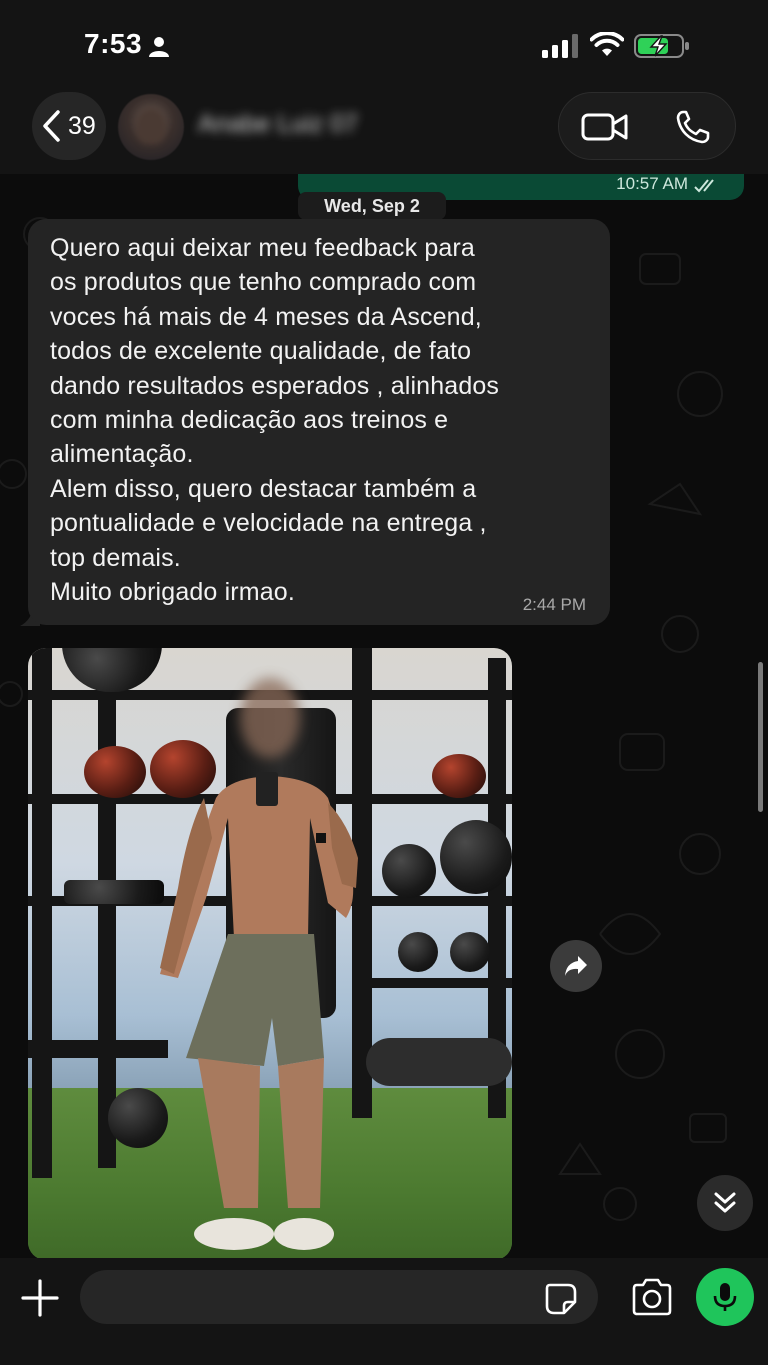  What do you see at coordinates (554, 604) in the screenshot?
I see `message-time: 2:44 PM` at bounding box center [554, 604].